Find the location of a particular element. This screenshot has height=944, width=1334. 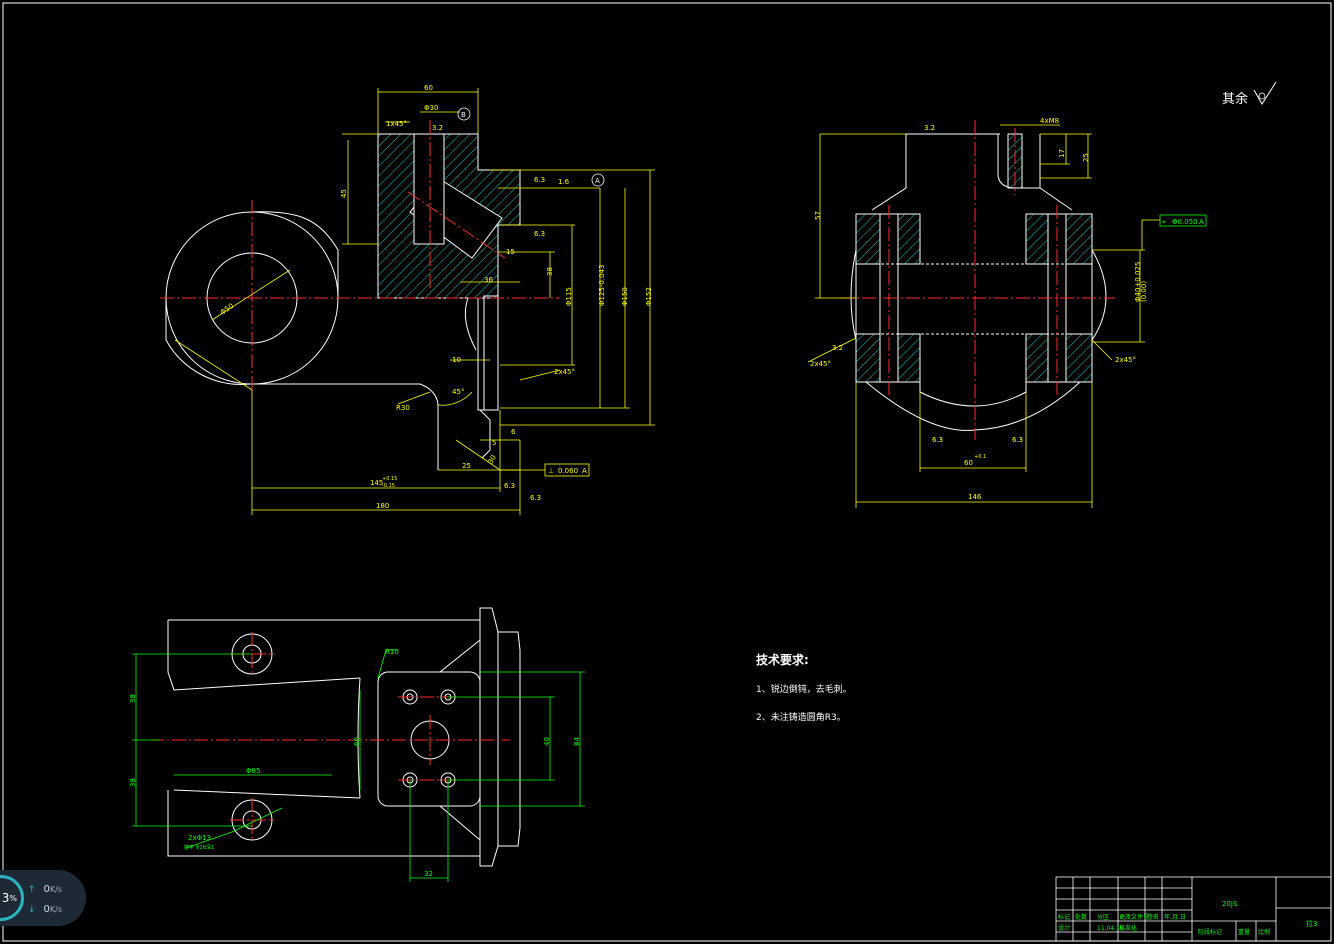

cpu-usage-ring: 3% is located at coordinates (12, 898).